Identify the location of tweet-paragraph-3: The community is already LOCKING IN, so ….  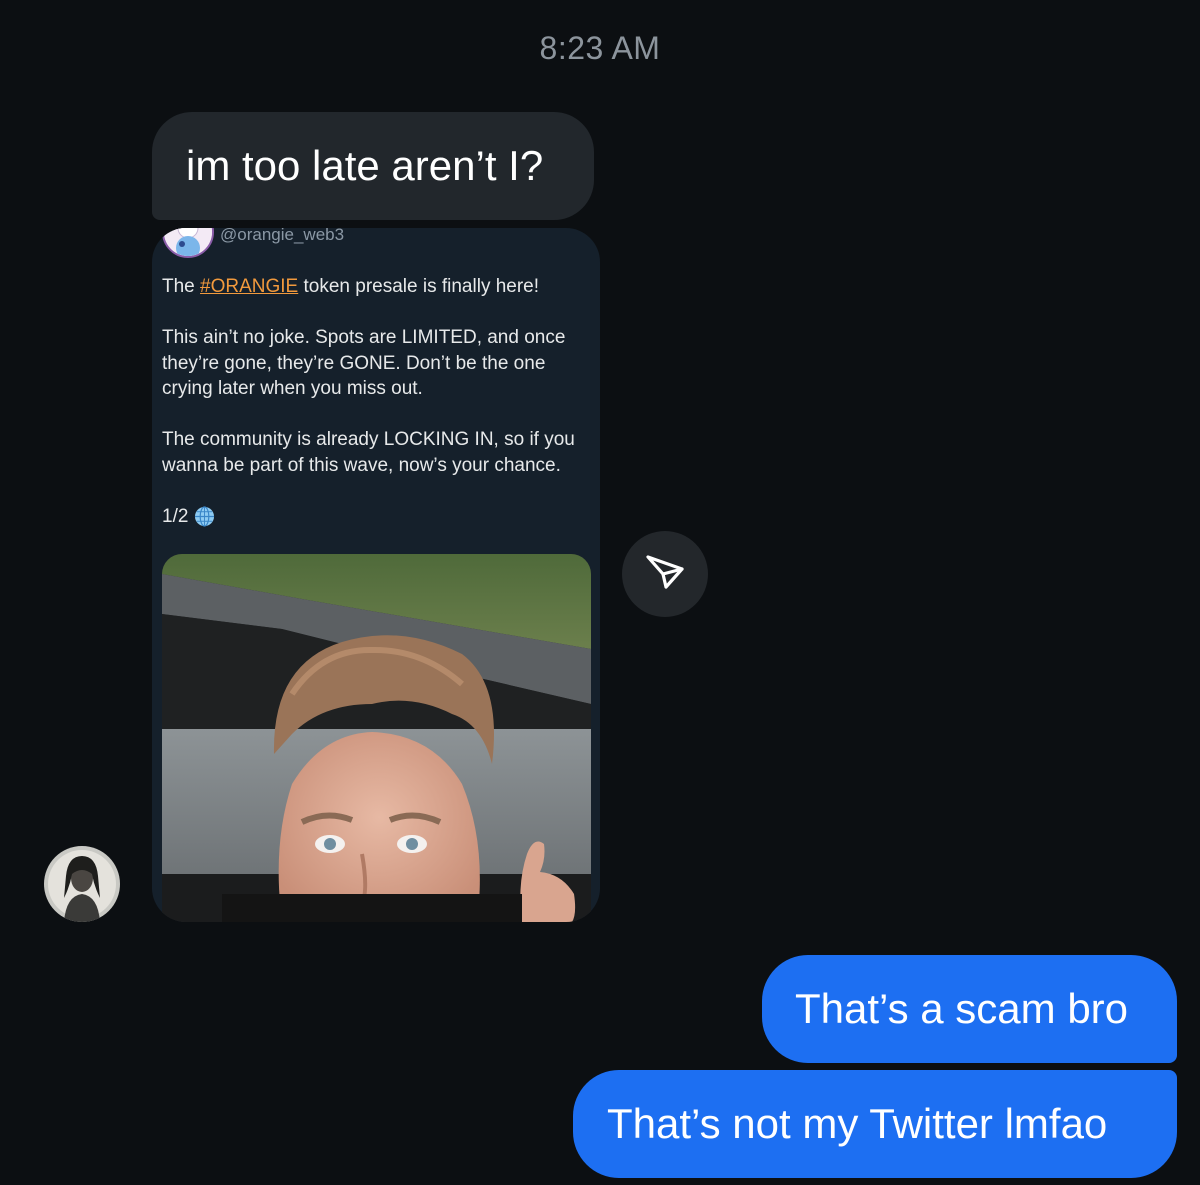
(368, 452).